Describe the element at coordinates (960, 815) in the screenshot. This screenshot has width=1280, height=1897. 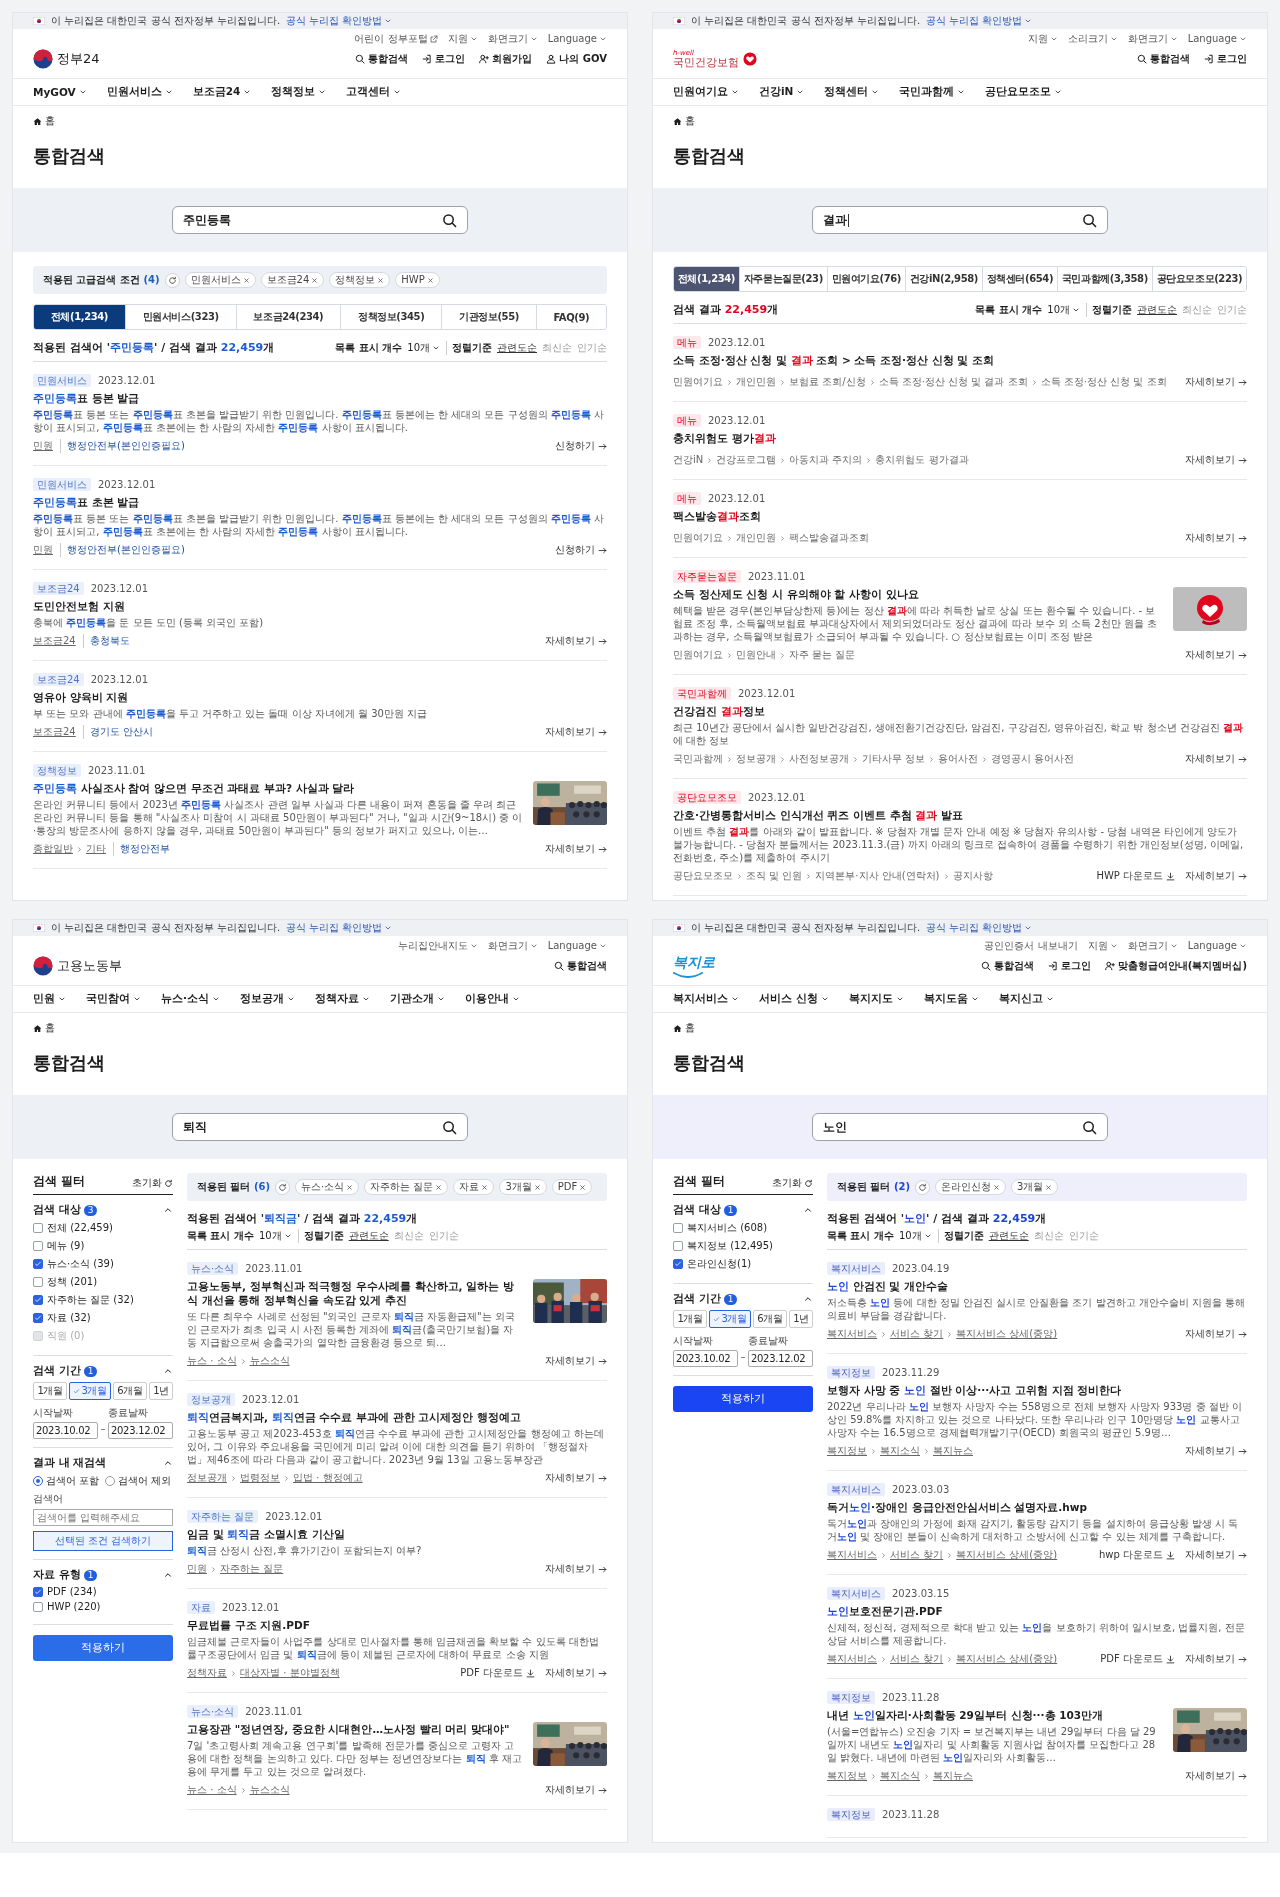
I see `result-title: 간호·간병통합서비스 인식개선 퀴즈 이벤트 추첨 결과 발표` at that location.